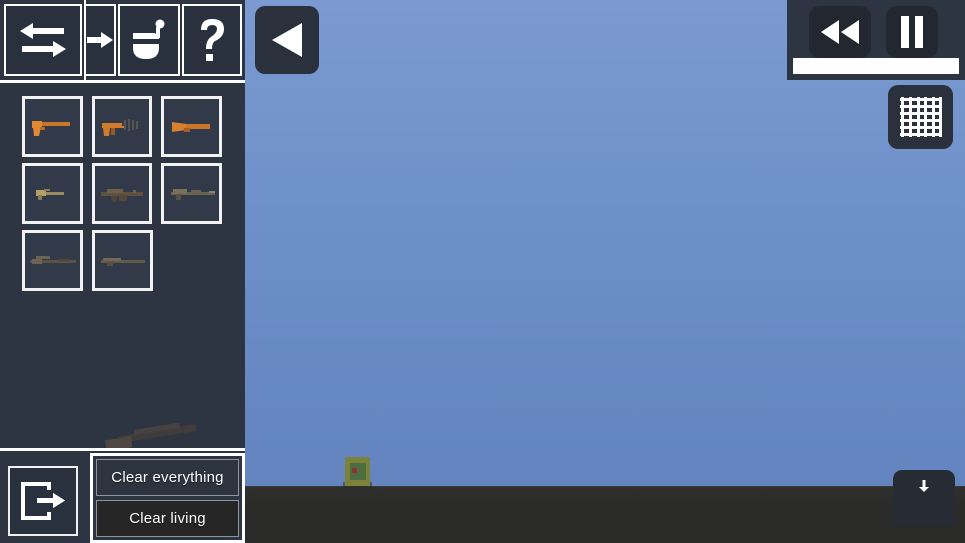 Image resolution: width=965 pixels, height=543 pixels. I want to click on weapon-slot-smg, so click(122, 126).